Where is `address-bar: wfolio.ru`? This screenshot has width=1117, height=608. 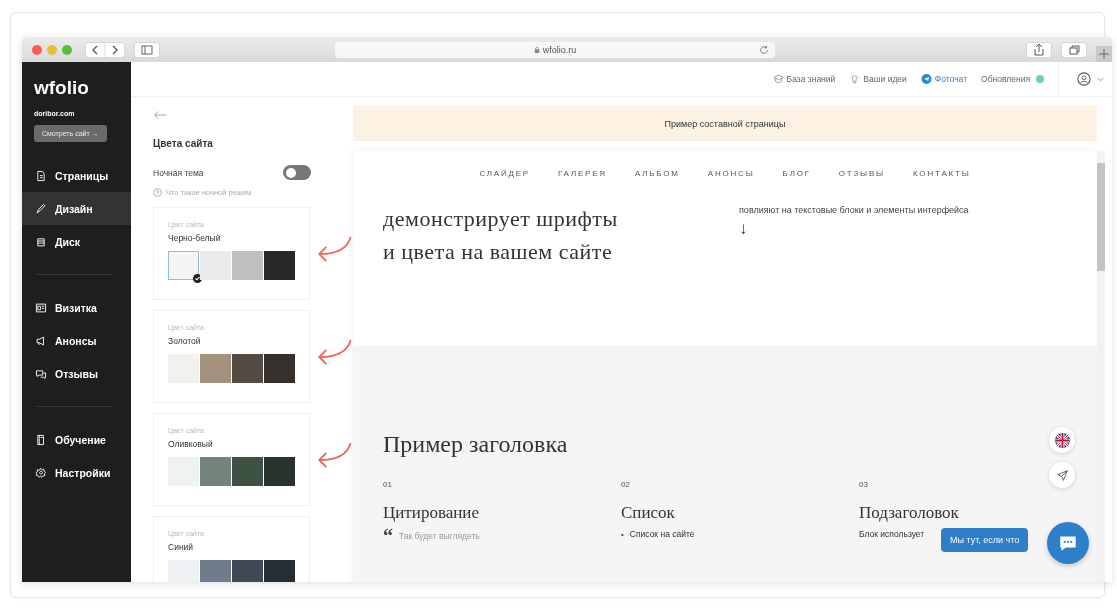
address-bar: wfolio.ru is located at coordinates (555, 49).